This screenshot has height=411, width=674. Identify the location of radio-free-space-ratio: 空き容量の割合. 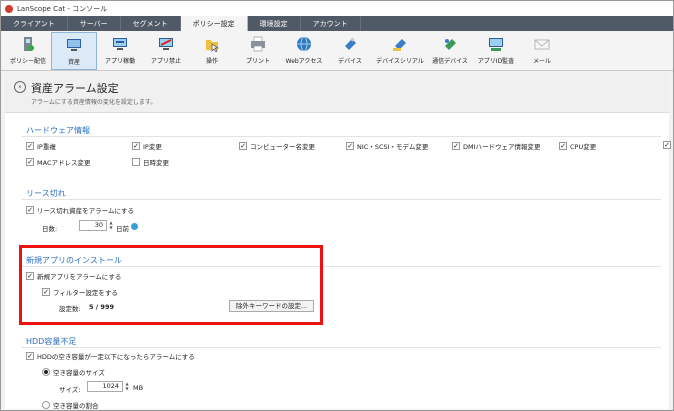
(70, 405).